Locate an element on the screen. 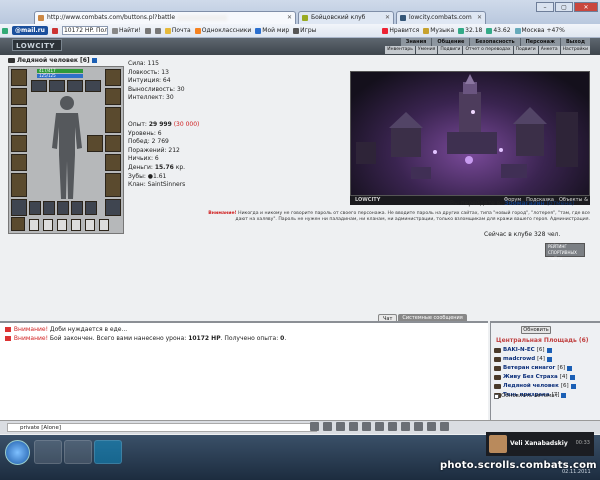 The height and width of the screenshot is (480, 600). browser-tab-lowcity: lowcity.combats.com ✕ is located at coordinates (441, 17).